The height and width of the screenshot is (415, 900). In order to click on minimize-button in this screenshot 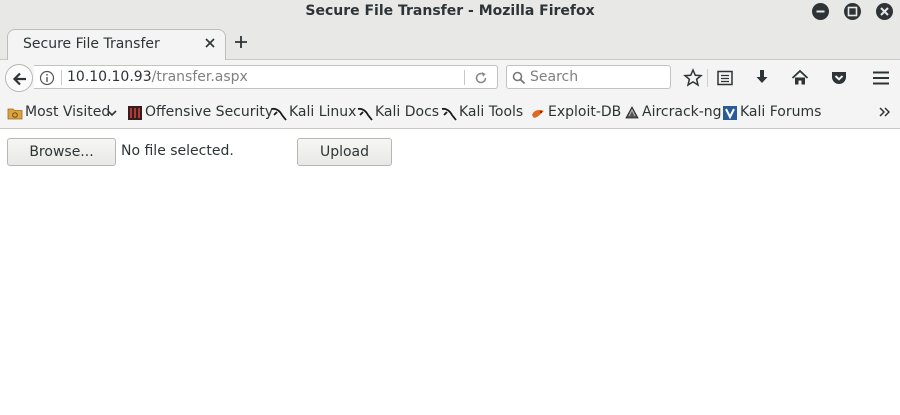, I will do `click(820, 11)`.